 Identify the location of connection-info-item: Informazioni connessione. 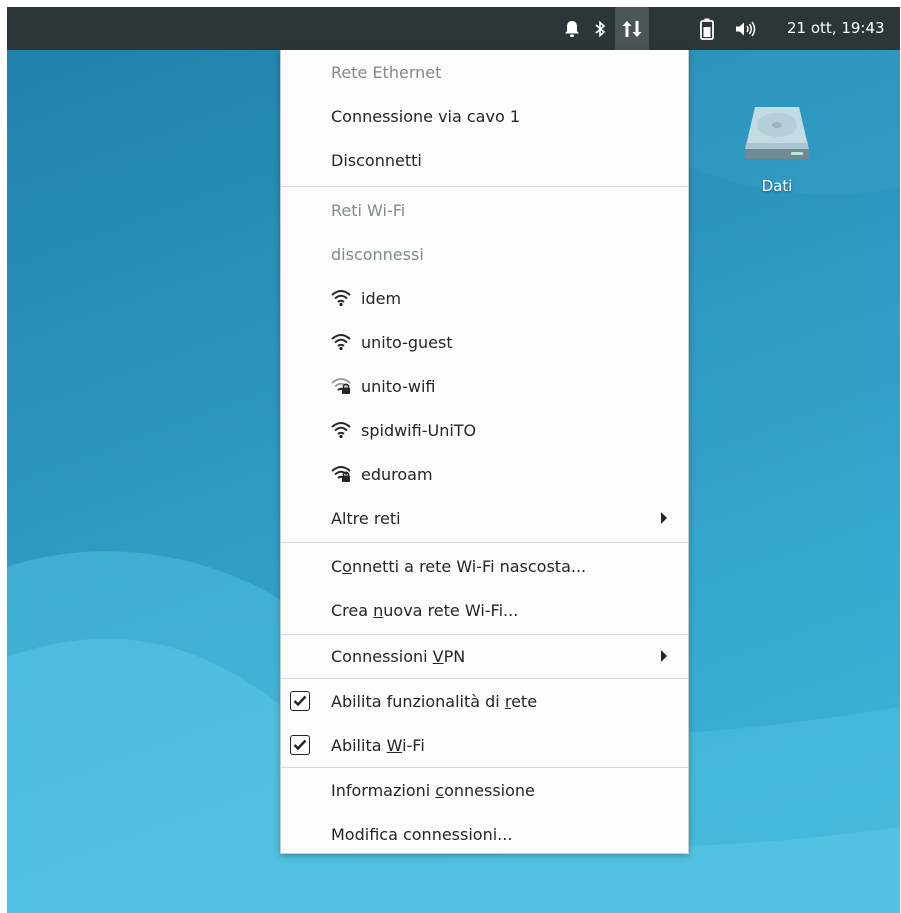
(484, 790).